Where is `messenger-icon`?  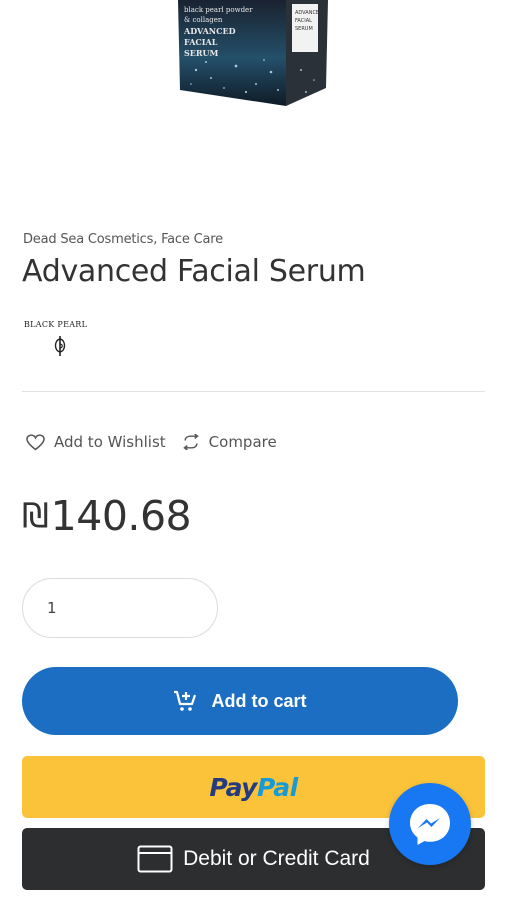
messenger-icon is located at coordinates (430, 824).